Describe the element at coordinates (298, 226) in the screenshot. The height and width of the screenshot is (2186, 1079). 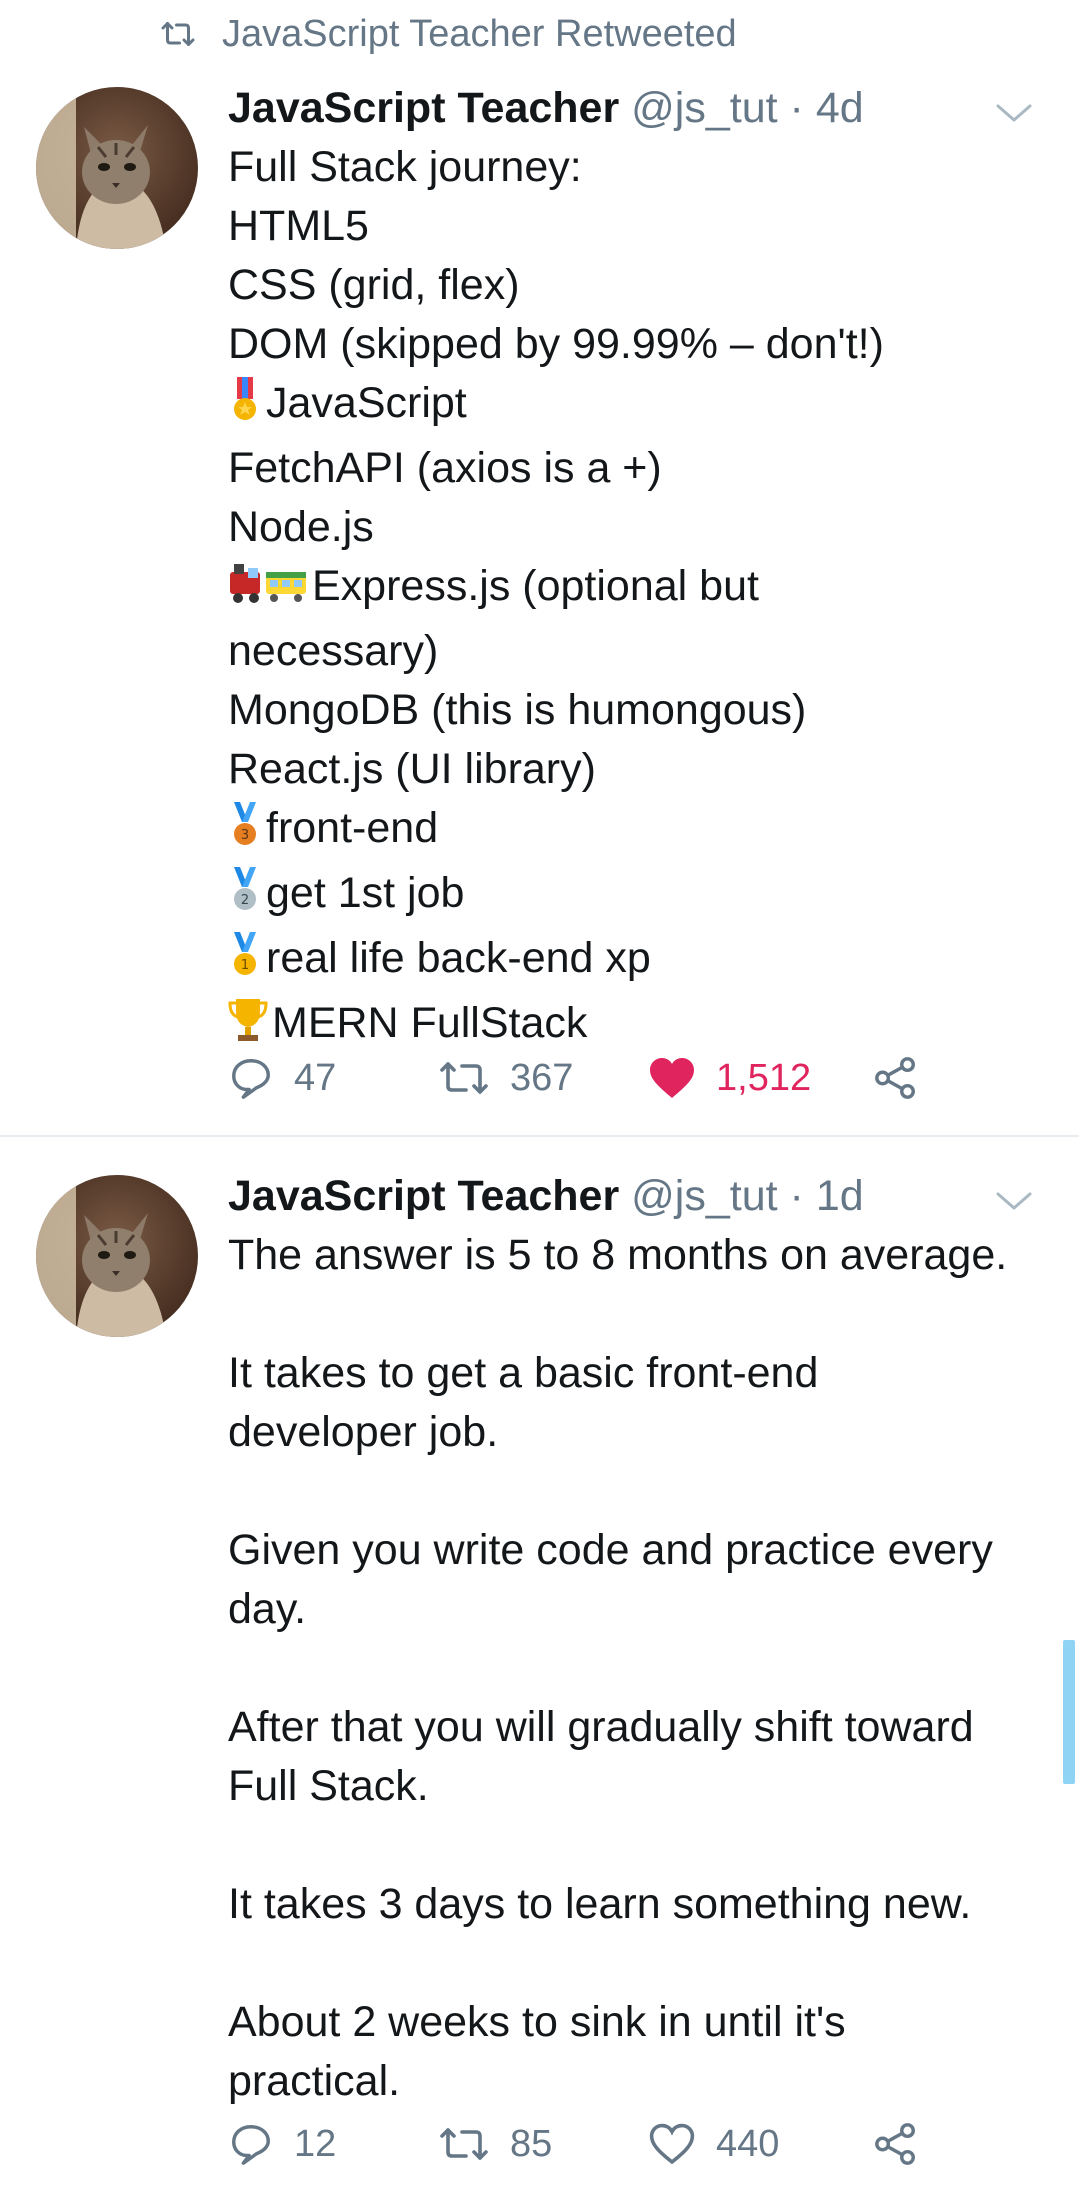
I see `tweet-line: HTML5` at that location.